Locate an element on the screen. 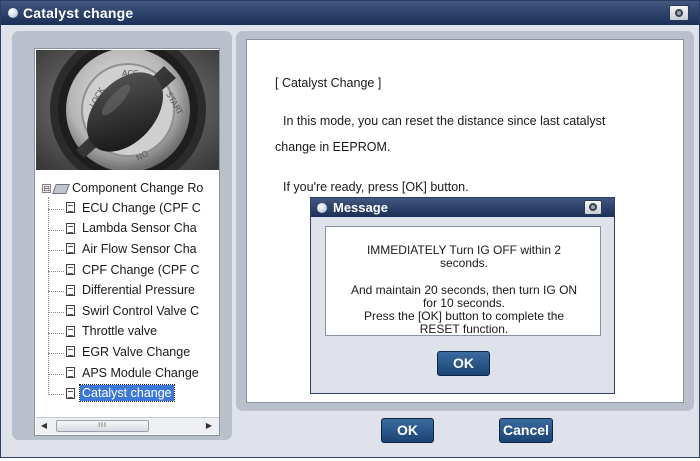 The image size is (700, 461). dialog-title: Message is located at coordinates (360, 207).